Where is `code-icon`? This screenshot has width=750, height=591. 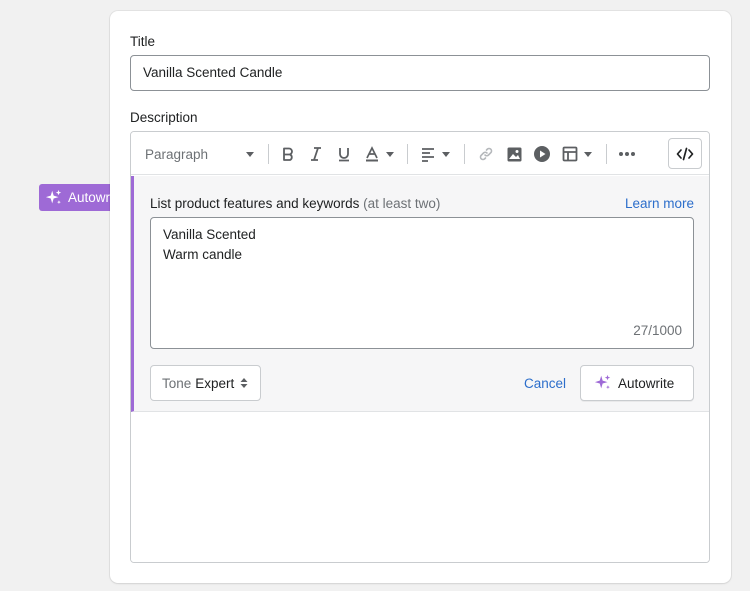 code-icon is located at coordinates (685, 153).